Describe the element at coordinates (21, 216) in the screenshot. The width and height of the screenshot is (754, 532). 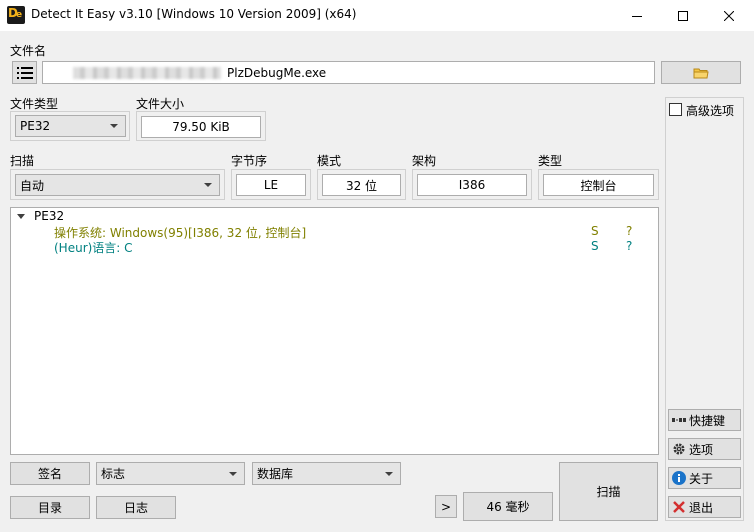
I see `expand-arrow-icon` at that location.